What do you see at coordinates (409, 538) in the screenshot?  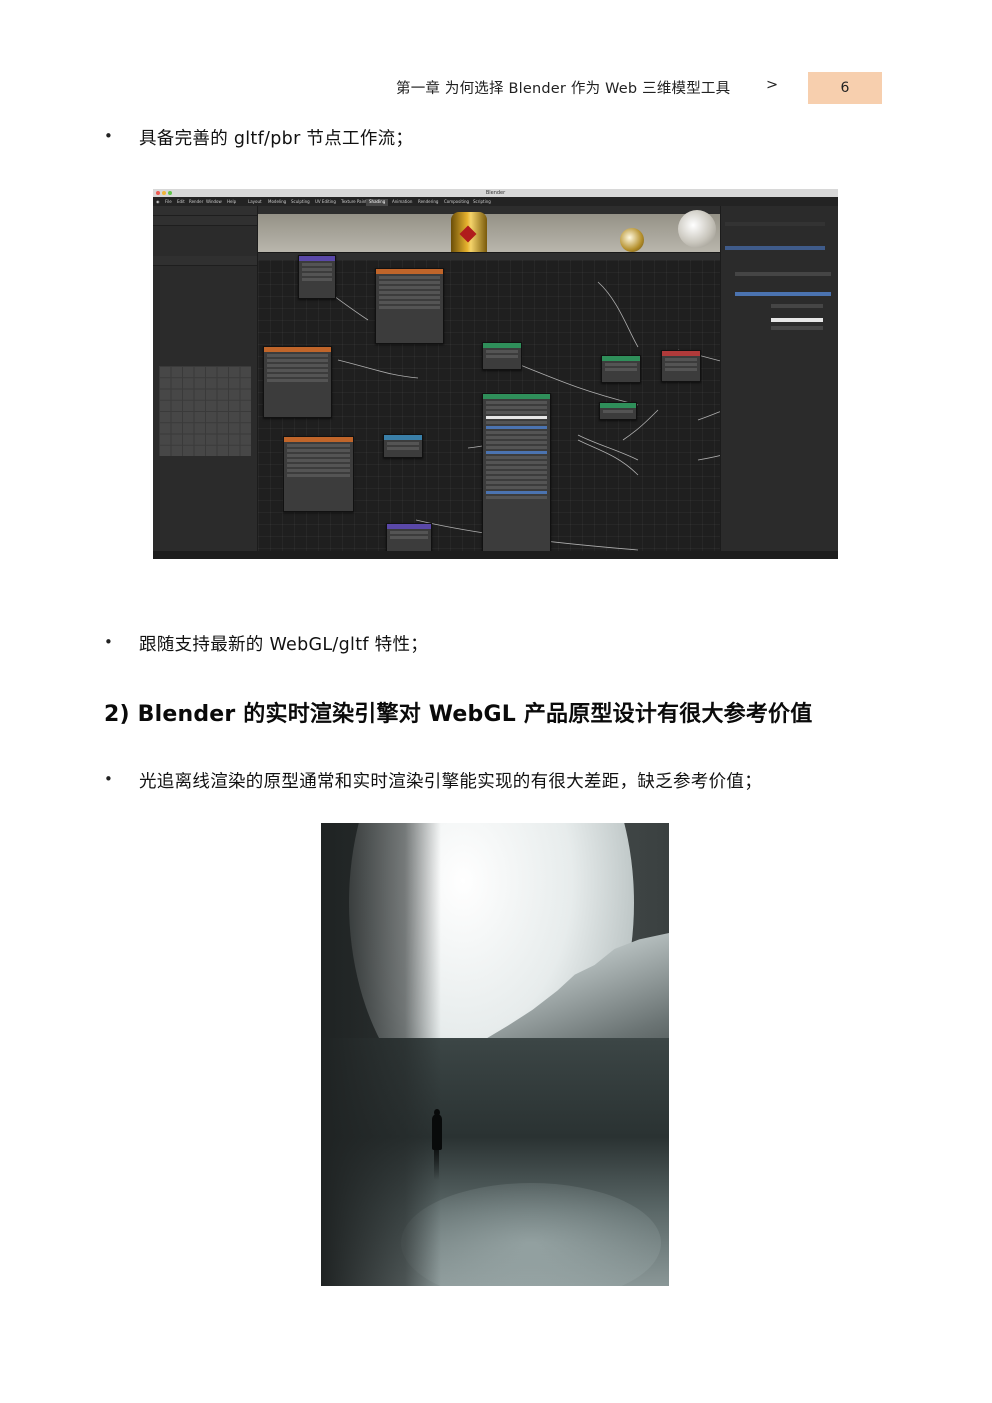 I see `node-normal-map` at bounding box center [409, 538].